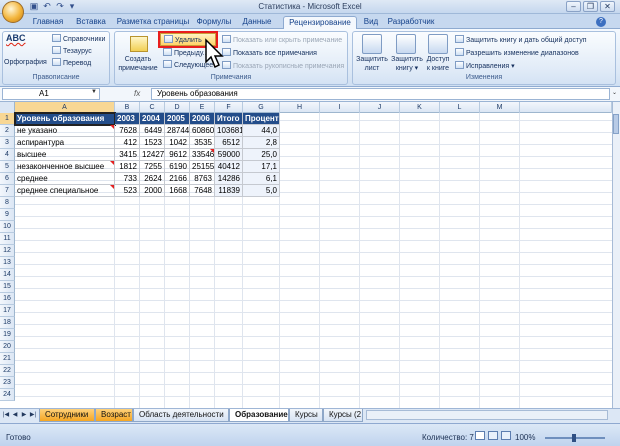 The width and height of the screenshot is (620, 446). Describe the element at coordinates (7, 167) in the screenshot. I see `row-header: 5` at that location.